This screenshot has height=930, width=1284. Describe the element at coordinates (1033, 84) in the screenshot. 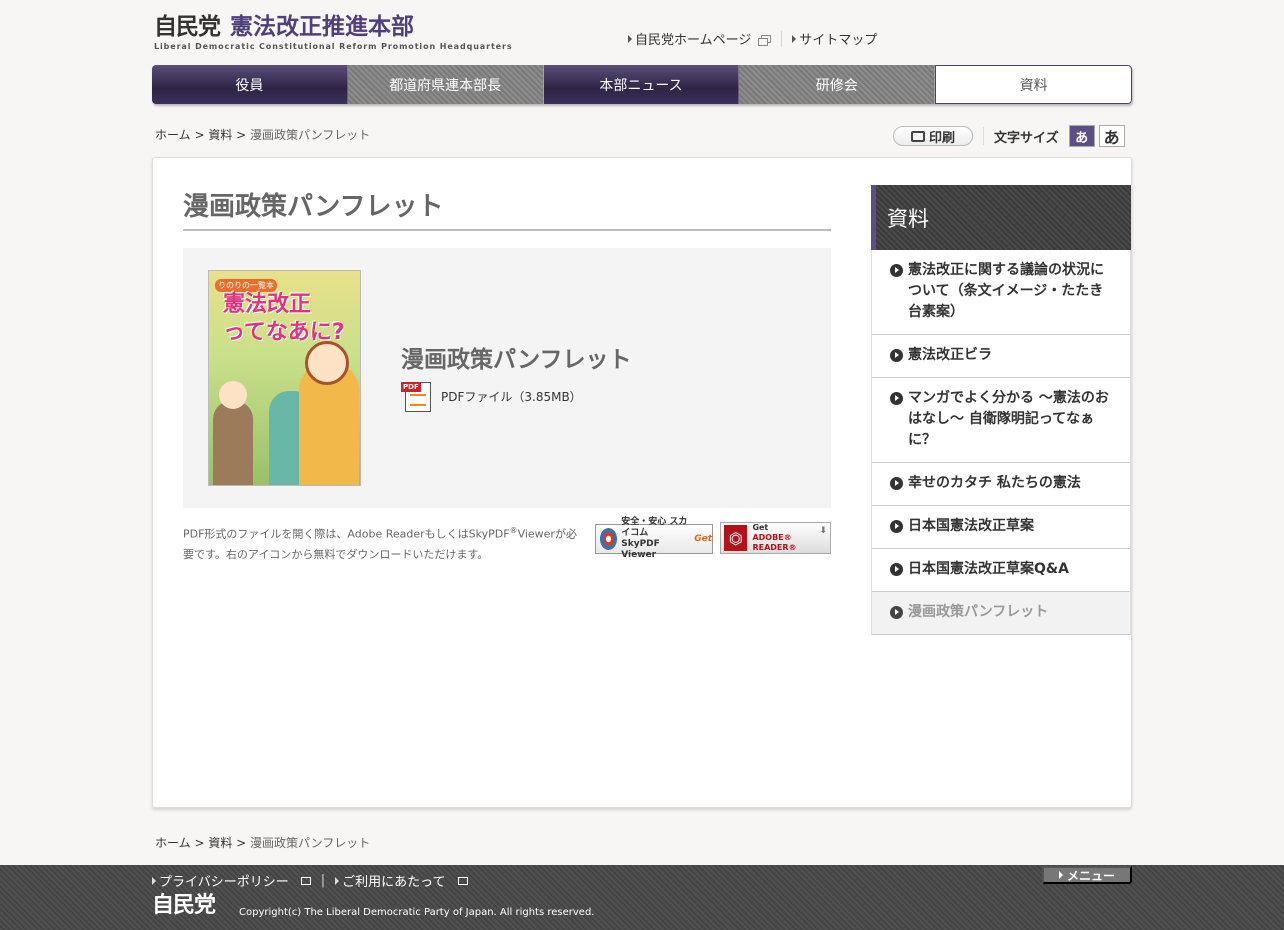

I see `gnav-materials: 資料` at that location.